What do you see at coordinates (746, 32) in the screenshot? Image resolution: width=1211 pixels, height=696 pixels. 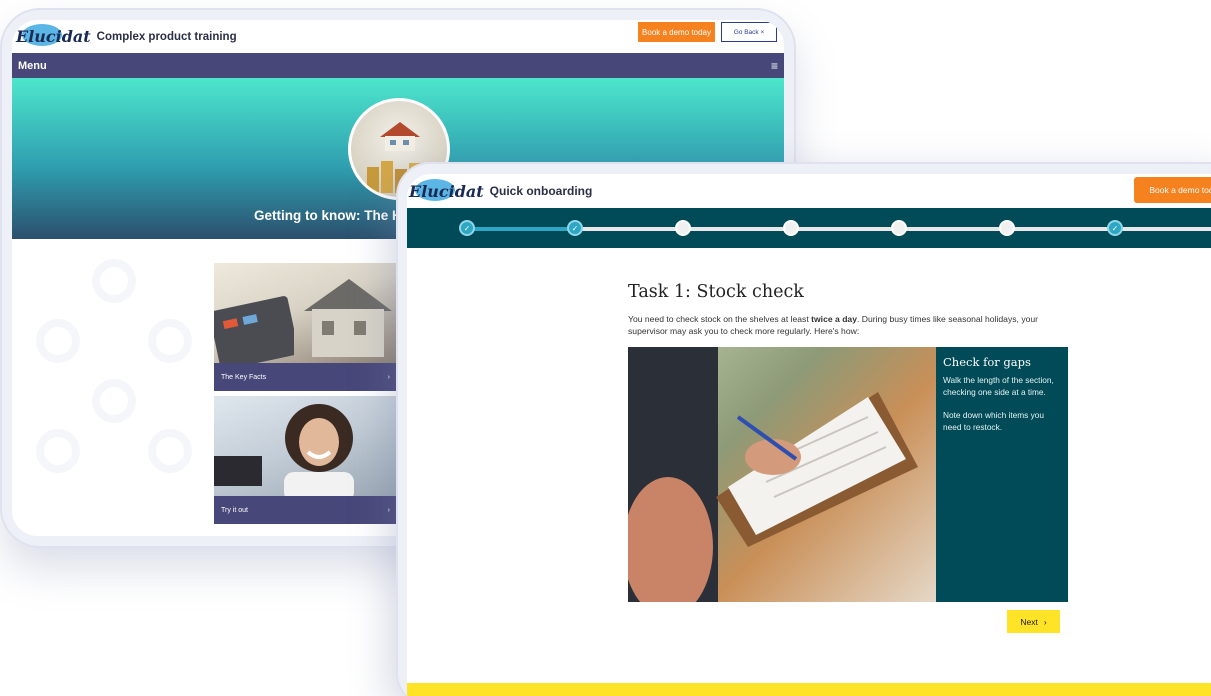 I see `go-back-label: Go Back` at bounding box center [746, 32].